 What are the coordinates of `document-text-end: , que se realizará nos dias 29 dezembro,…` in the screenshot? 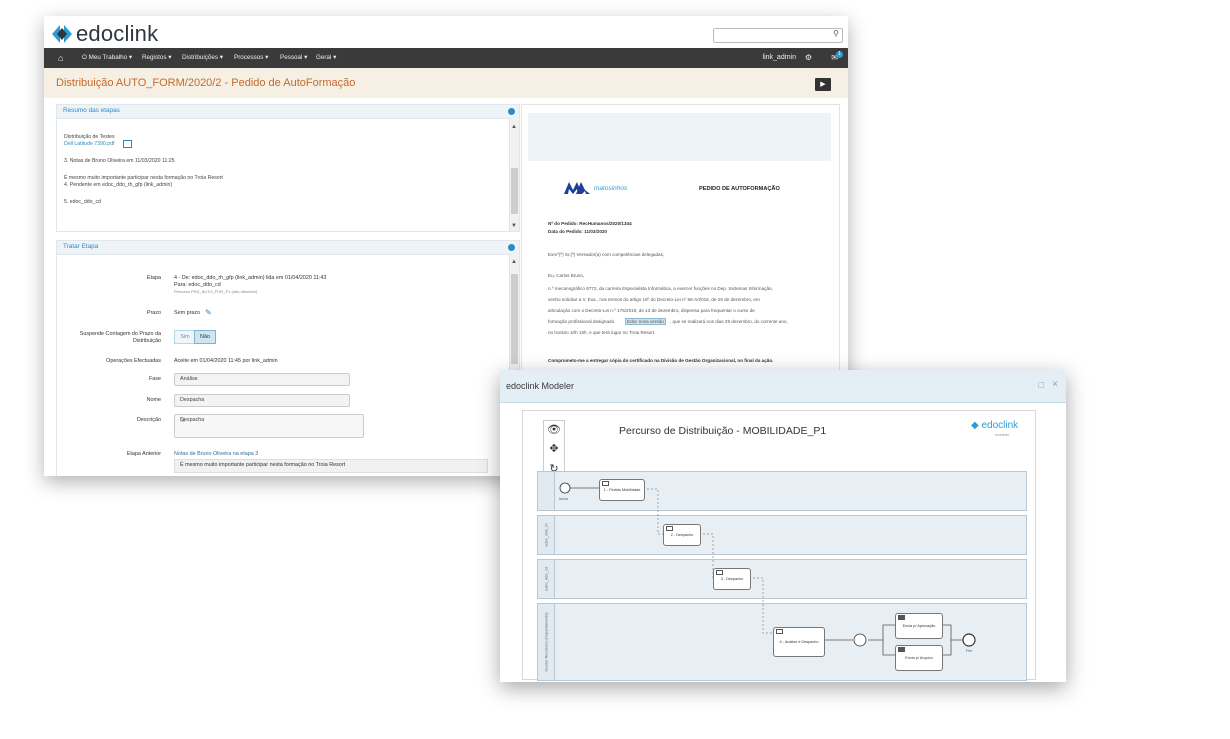 It's located at (729, 321).